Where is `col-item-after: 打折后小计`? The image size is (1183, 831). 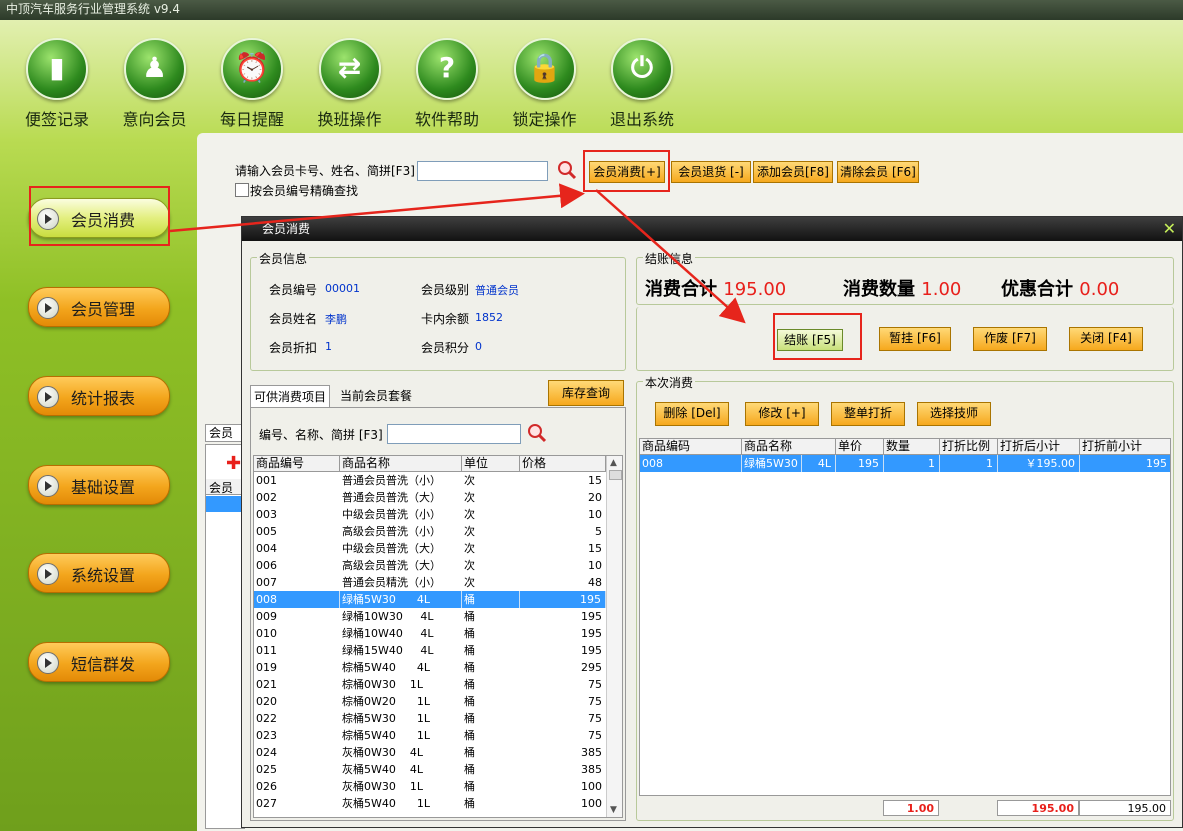 col-item-after: 打折后小计 is located at coordinates (1039, 447).